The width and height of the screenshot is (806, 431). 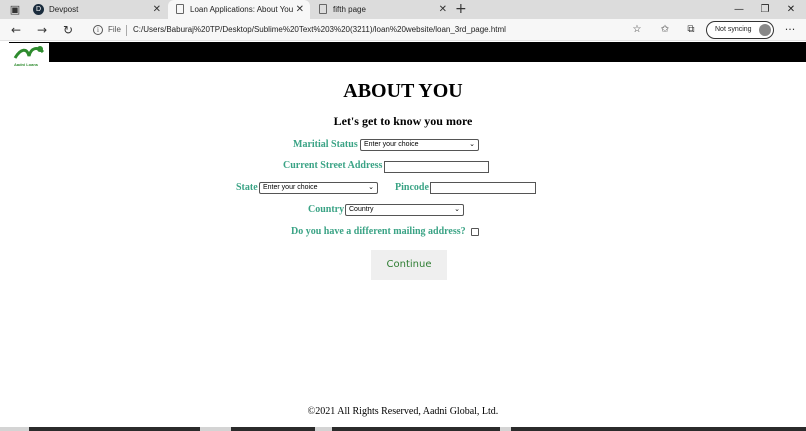 What do you see at coordinates (419, 145) in the screenshot?
I see `marital-status-select: Enter your choice ⌄` at bounding box center [419, 145].